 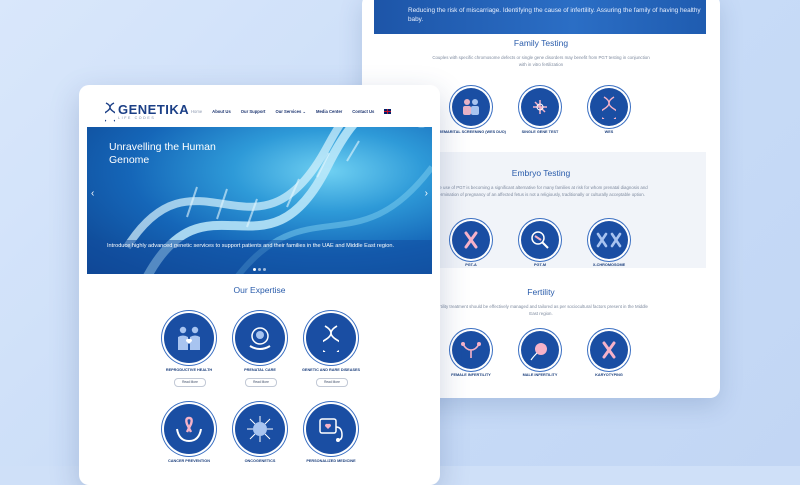 What do you see at coordinates (304, 111) in the screenshot?
I see `chevron-down-icon: ⌄` at bounding box center [304, 111].